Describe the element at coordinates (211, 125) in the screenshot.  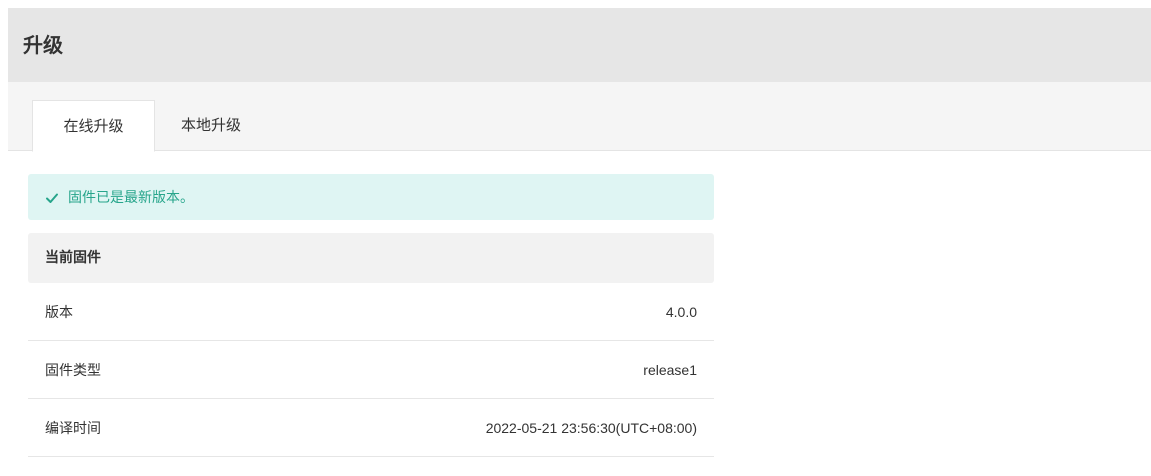
I see `tab-local-upgrade: 本地升级` at that location.